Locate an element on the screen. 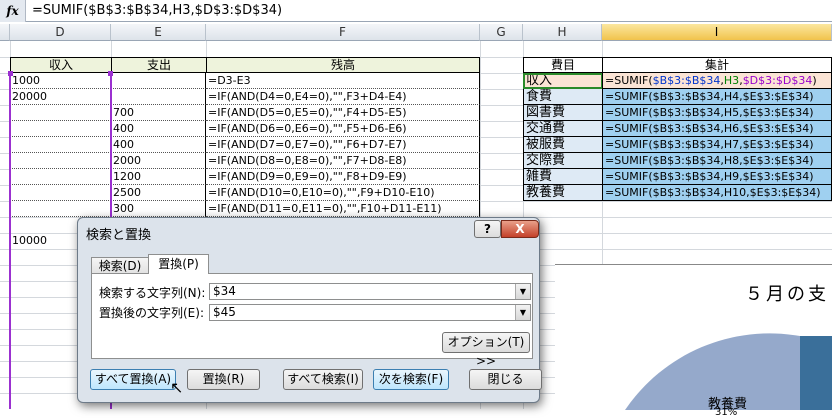 The width and height of the screenshot is (832, 418). cell-f: =IF(AND(D8=0,E8=0),"",F7+D8-E8) is located at coordinates (343, 161).